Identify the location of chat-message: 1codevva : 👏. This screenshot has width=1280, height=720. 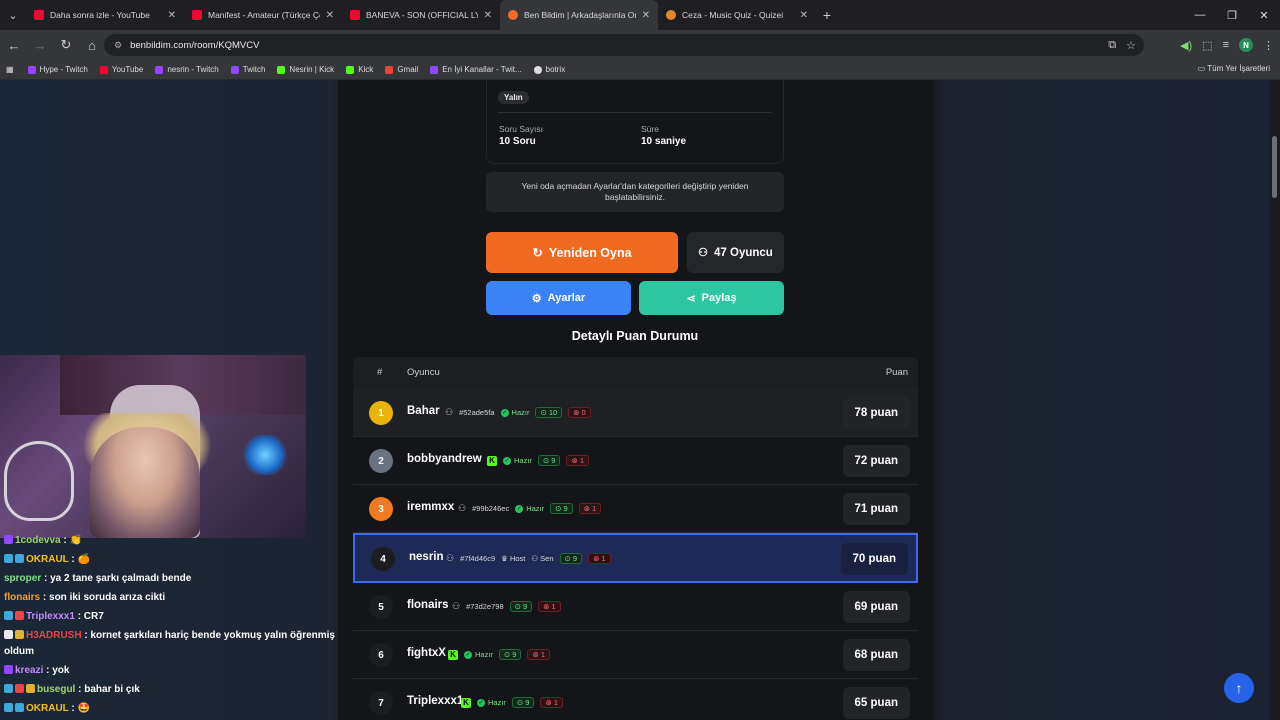
(43, 541).